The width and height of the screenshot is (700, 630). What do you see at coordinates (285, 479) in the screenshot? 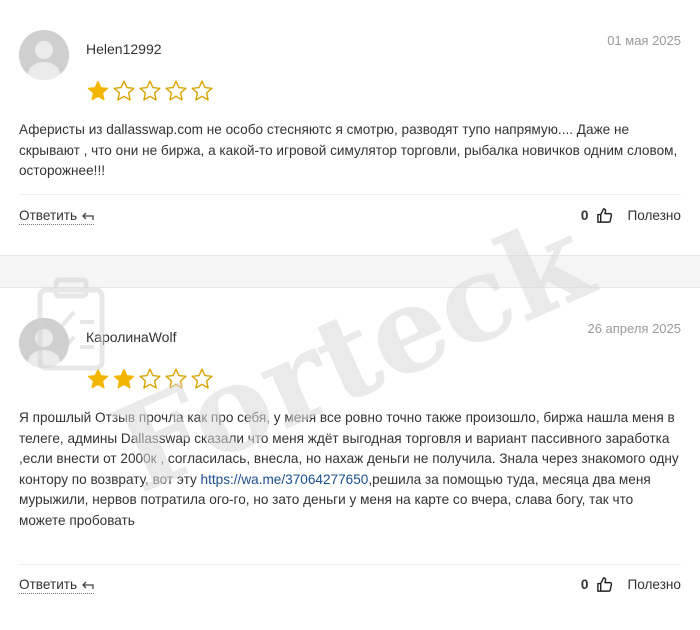
I see `contact-link: https://wa.me/37064277650` at bounding box center [285, 479].